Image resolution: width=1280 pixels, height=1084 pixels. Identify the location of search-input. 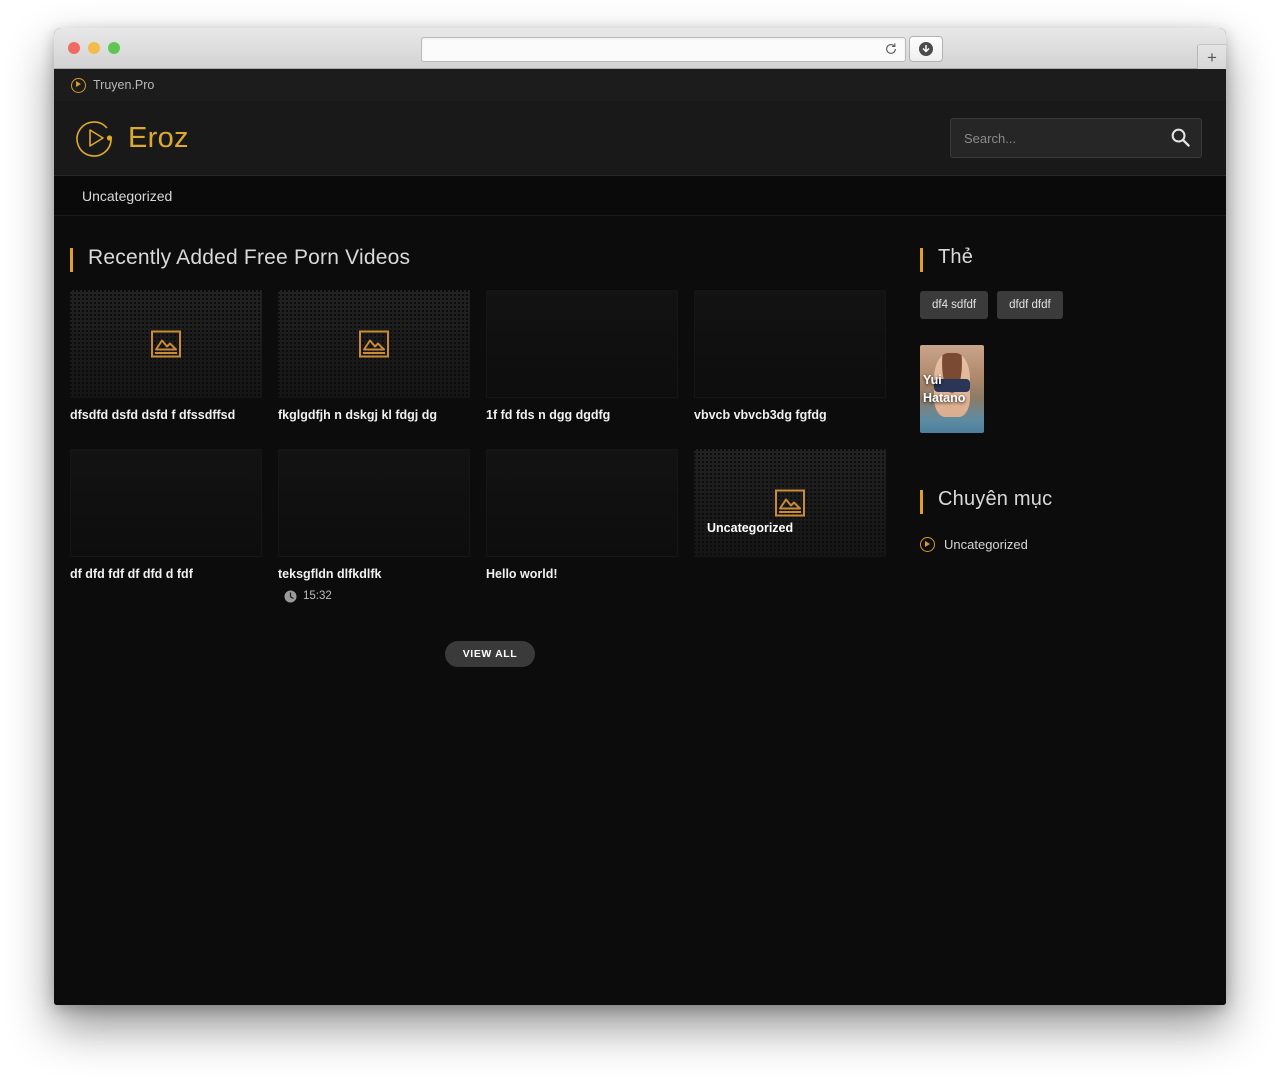
(1076, 138).